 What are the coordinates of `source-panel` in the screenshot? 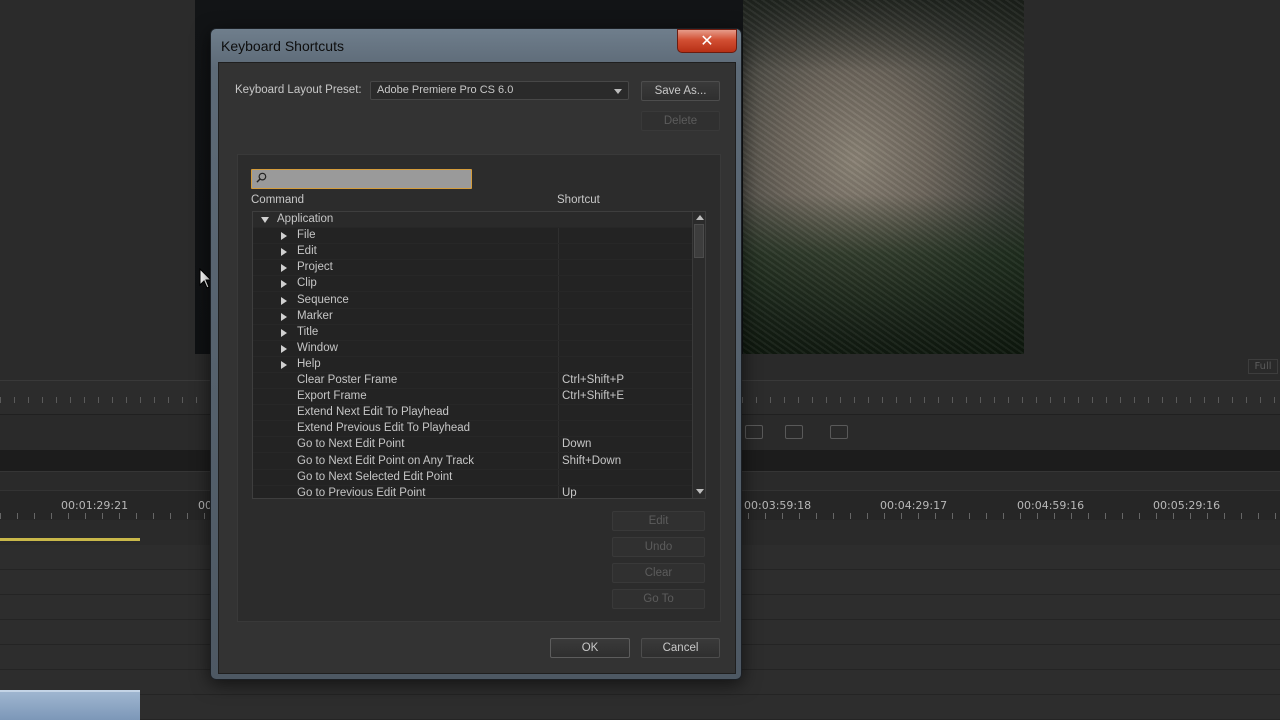 It's located at (97, 190).